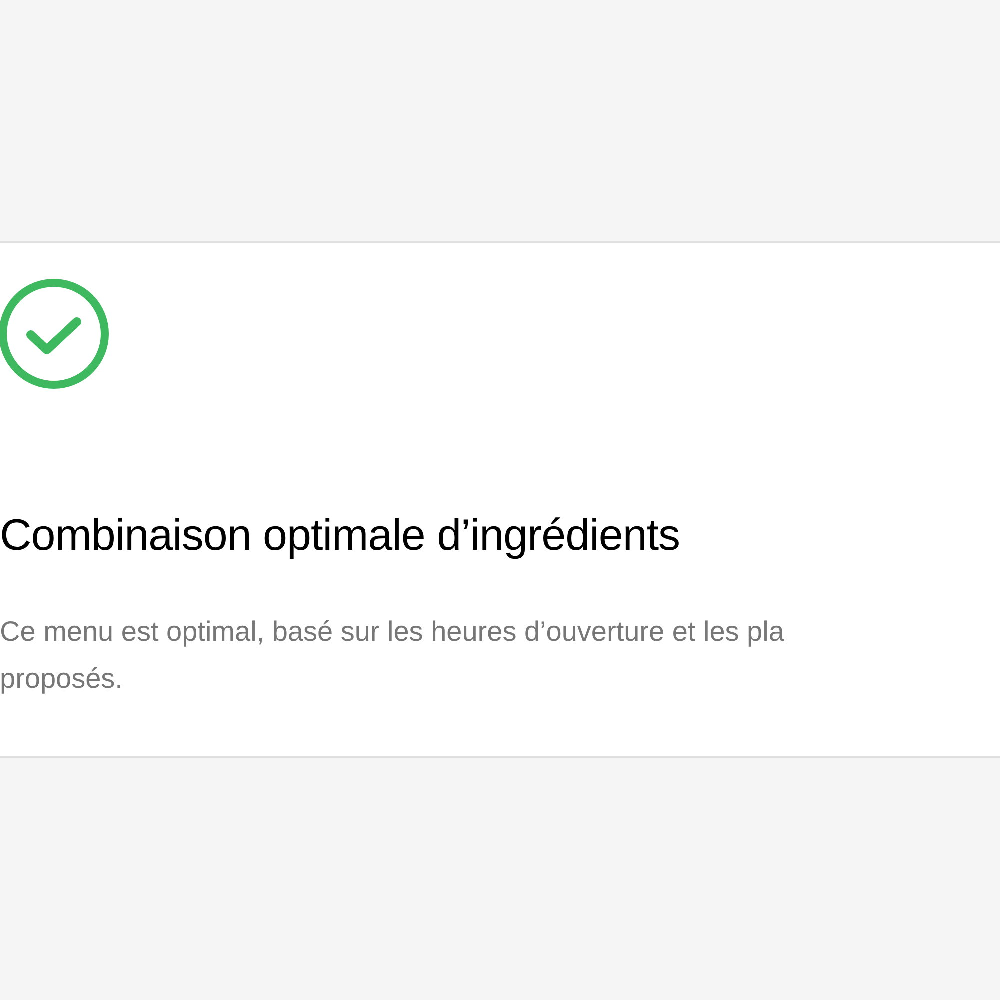 This screenshot has width=1000, height=1000. What do you see at coordinates (340, 536) in the screenshot?
I see `result-title: Combinaison optimale d’ingrédients` at bounding box center [340, 536].